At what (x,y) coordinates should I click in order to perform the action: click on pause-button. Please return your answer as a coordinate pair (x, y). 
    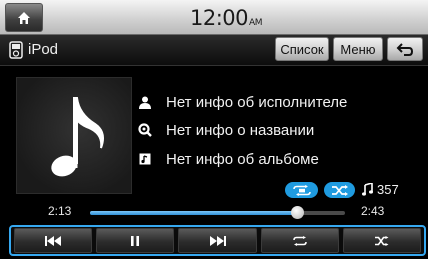
    Looking at the image, I should click on (135, 240).